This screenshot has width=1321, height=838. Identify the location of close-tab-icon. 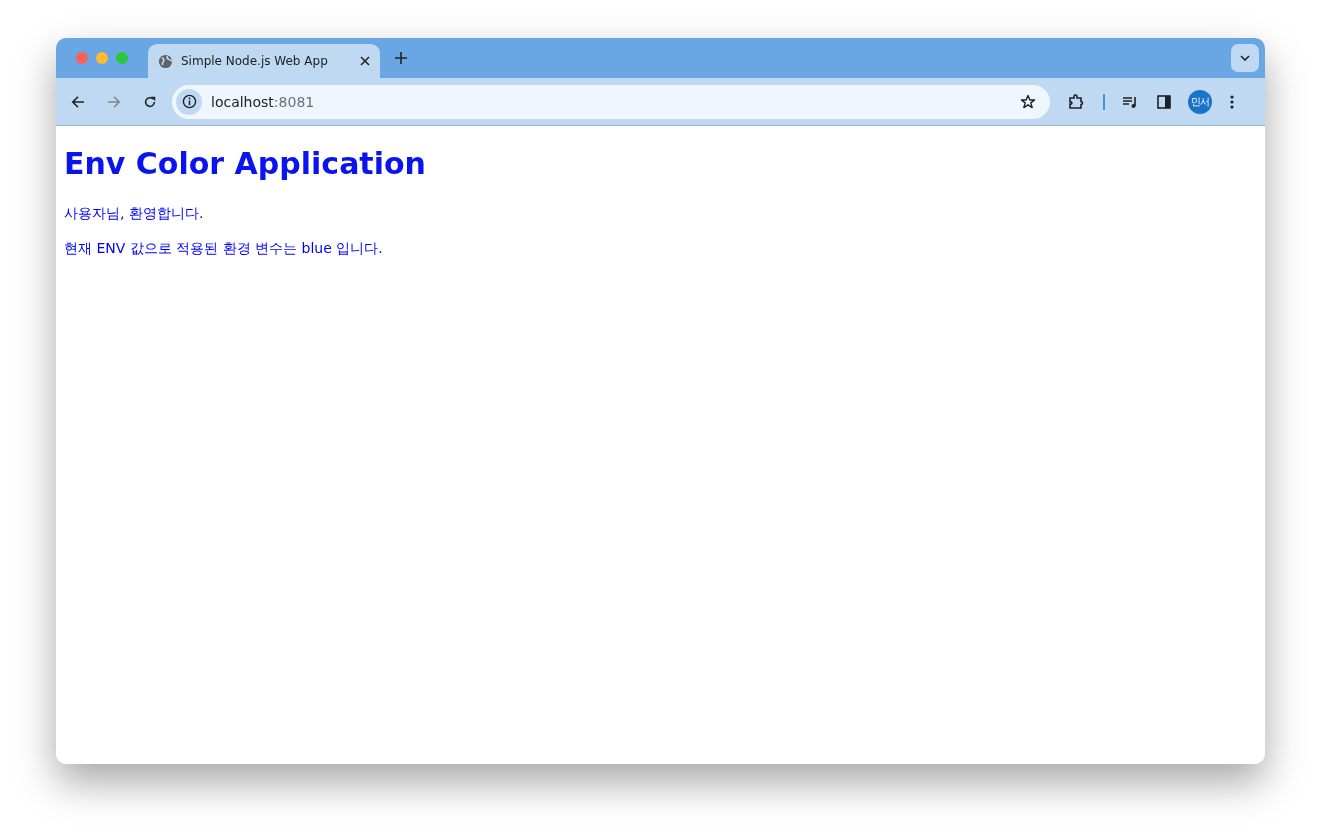
(365, 61).